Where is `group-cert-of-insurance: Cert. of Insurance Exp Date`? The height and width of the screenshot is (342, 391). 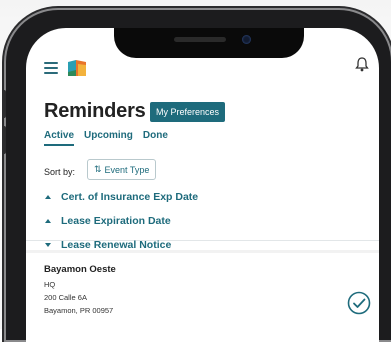
group-cert-of-insurance: Cert. of Insurance Exp Date is located at coordinates (121, 197).